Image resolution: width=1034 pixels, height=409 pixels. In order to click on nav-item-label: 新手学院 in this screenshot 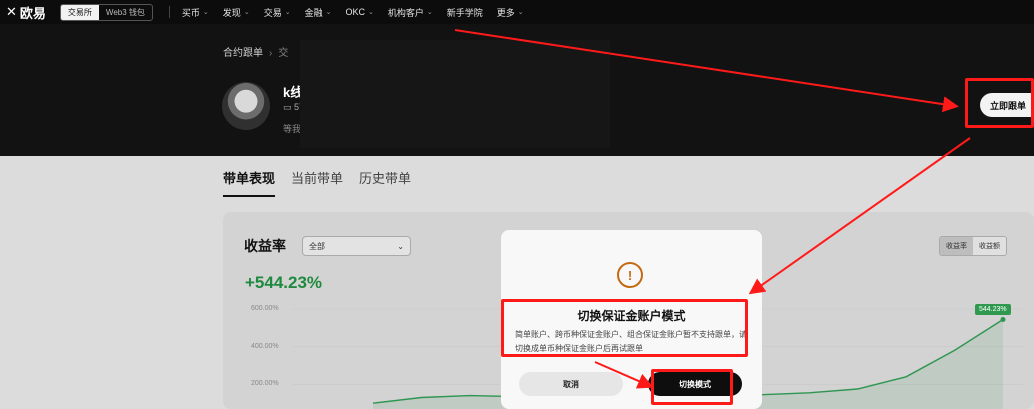, I will do `click(464, 12)`.